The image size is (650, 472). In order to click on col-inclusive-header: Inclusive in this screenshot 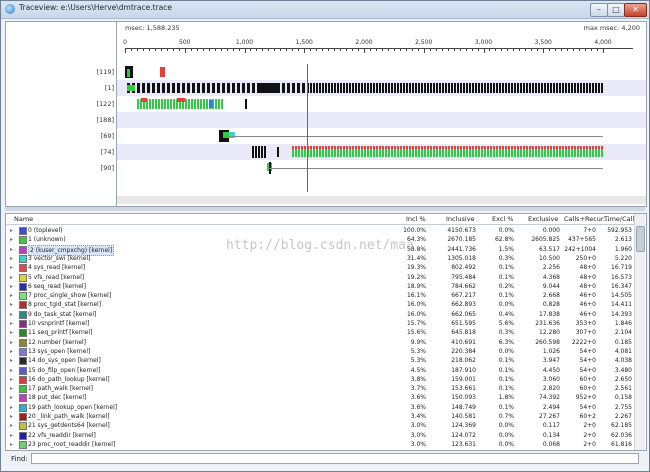, I will do `click(460, 219)`.